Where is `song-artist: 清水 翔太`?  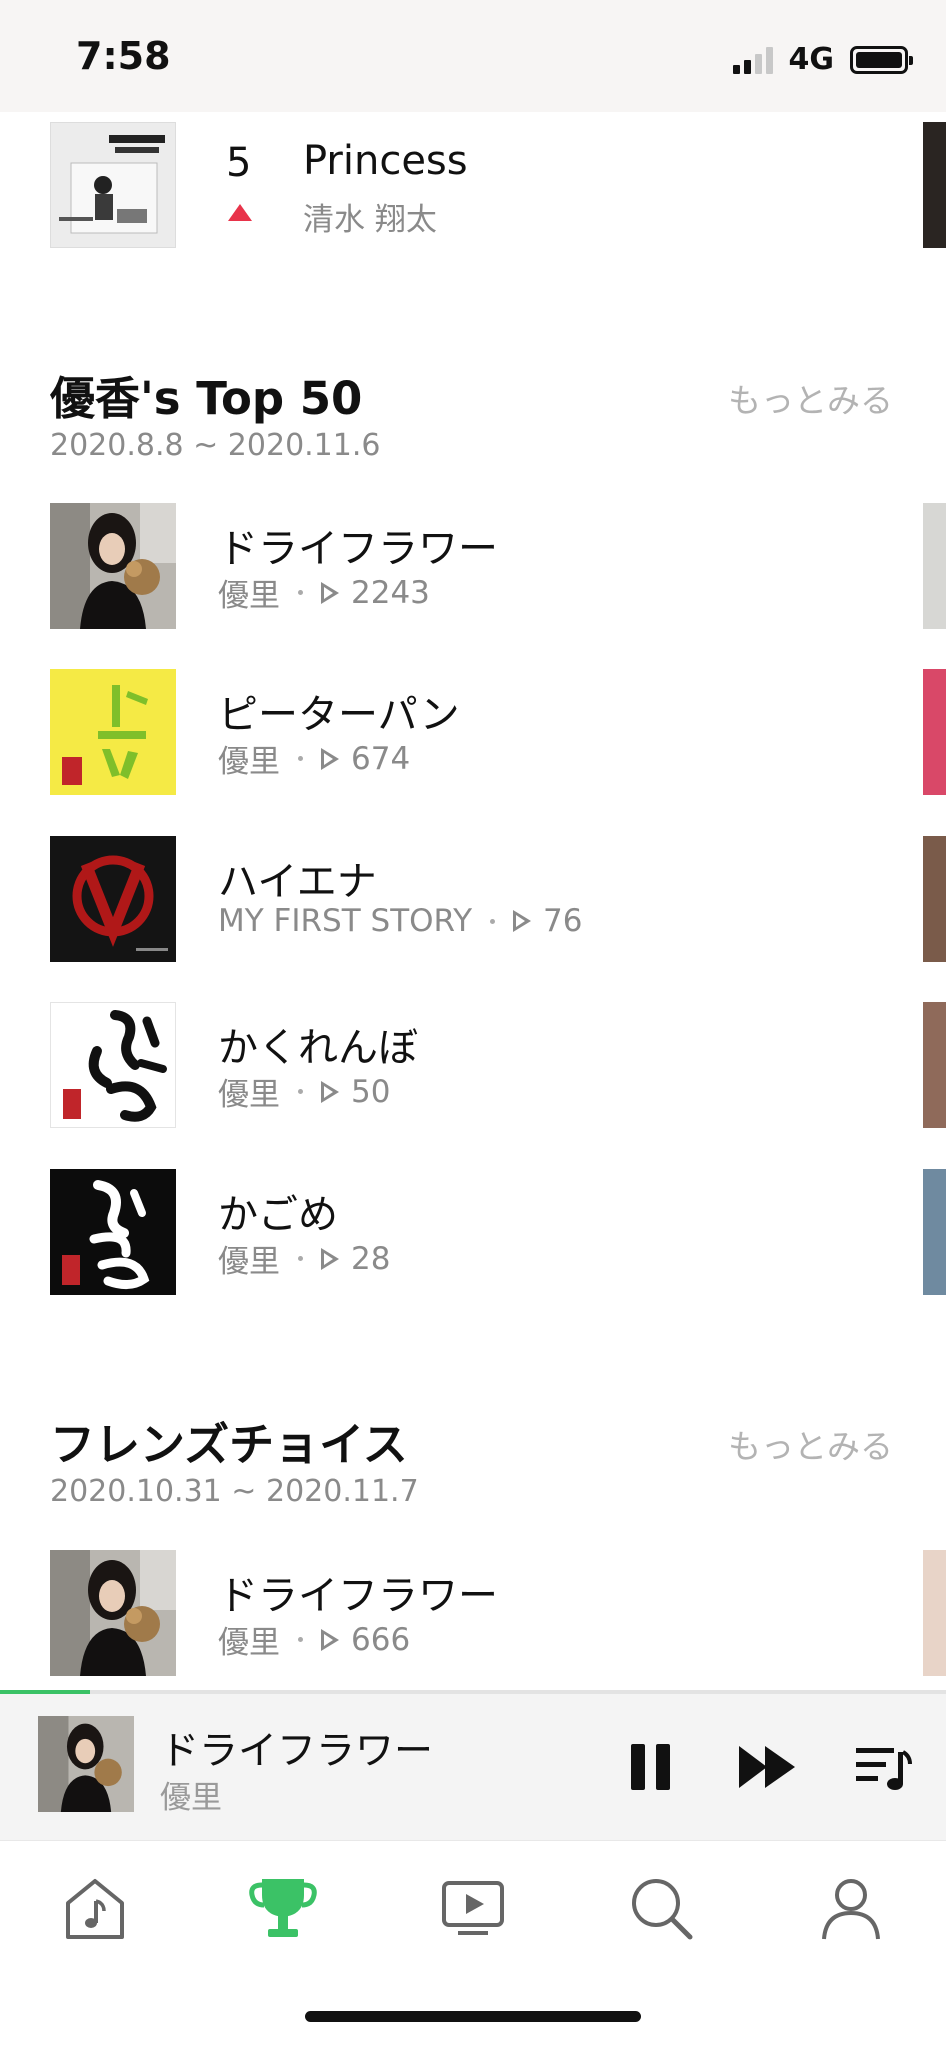 song-artist: 清水 翔太 is located at coordinates (370, 220).